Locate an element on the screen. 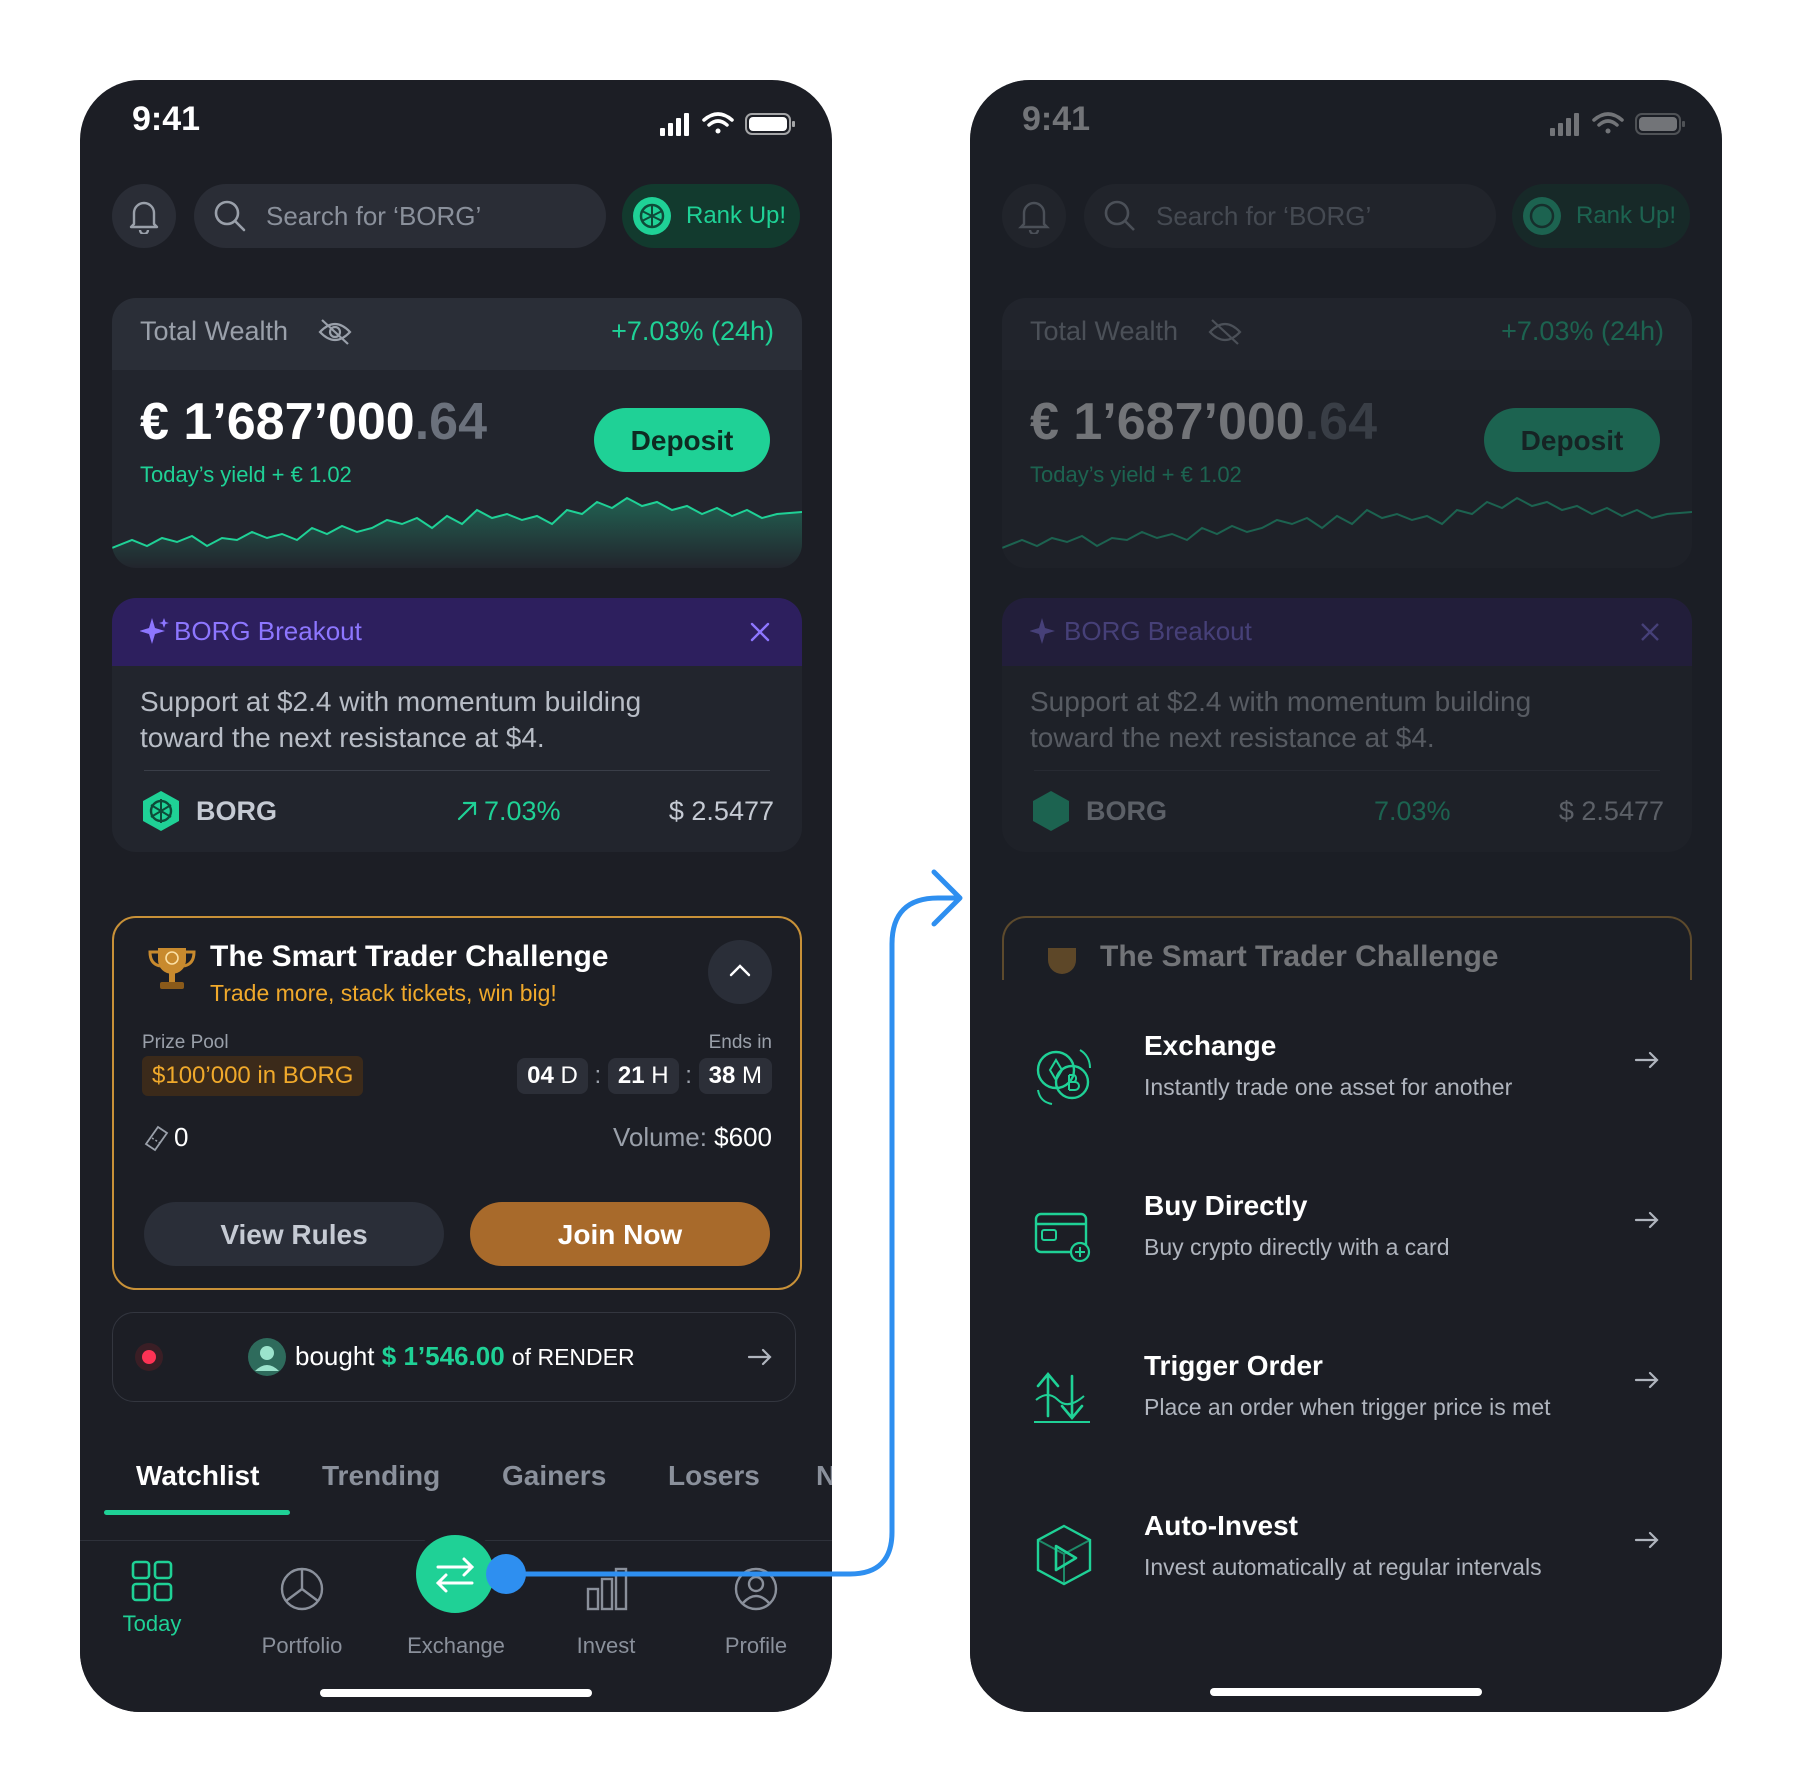  flow-connector is located at coordinates (724, 1231).